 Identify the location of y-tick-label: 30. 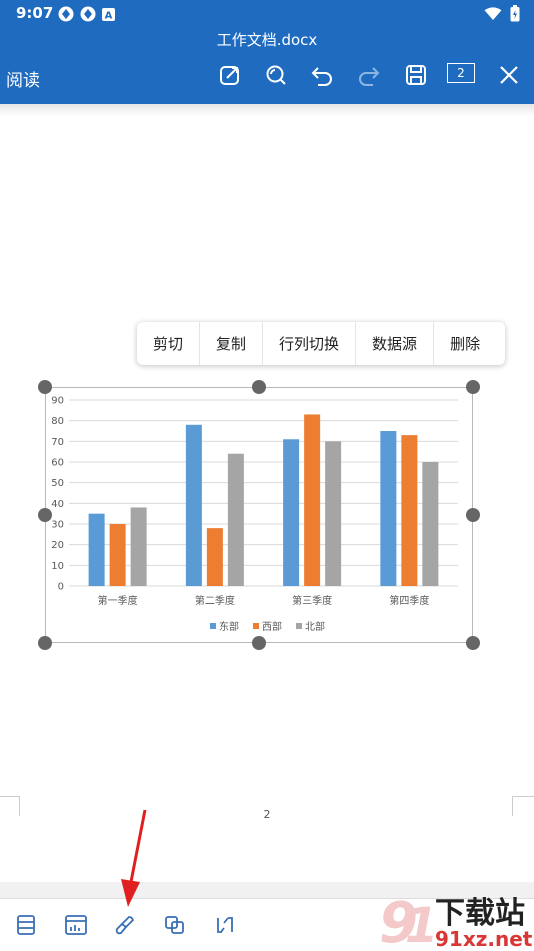
(57, 525).